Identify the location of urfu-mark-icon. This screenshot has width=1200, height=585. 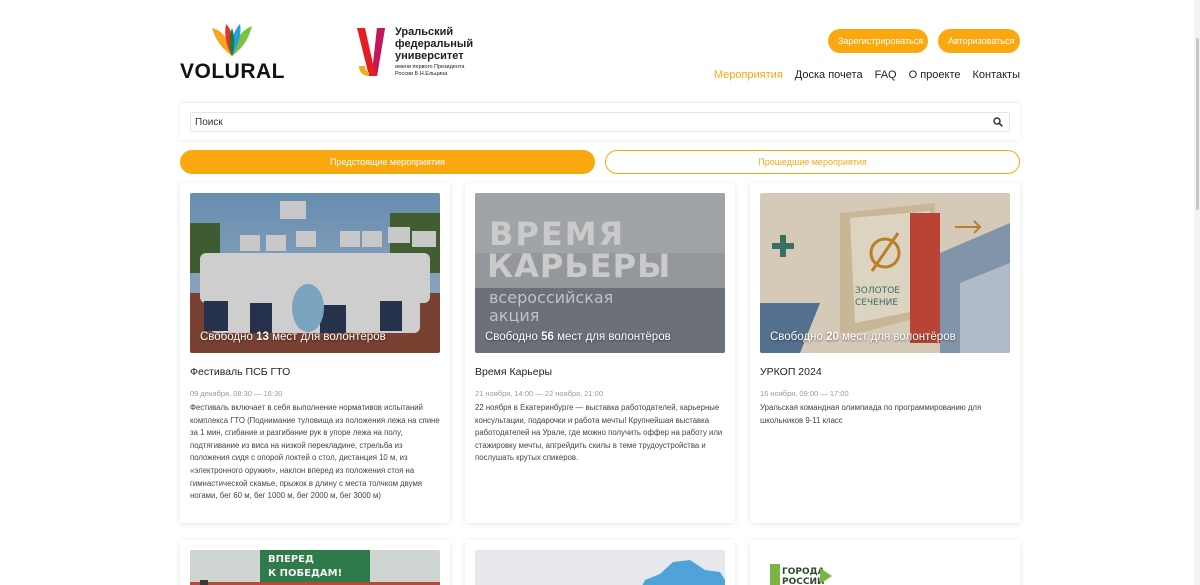
(371, 52).